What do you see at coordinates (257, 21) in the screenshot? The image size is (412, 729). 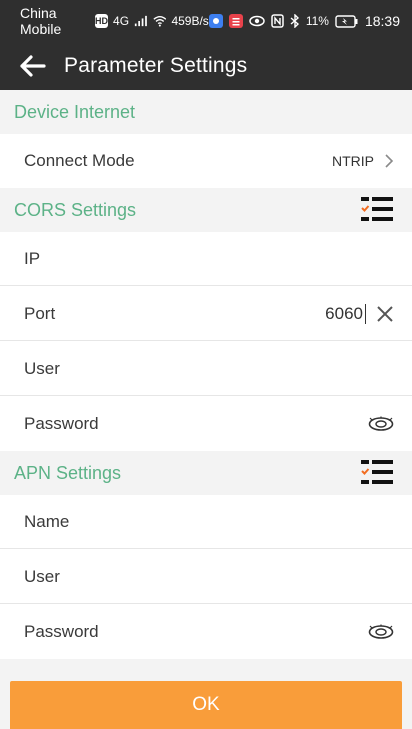 I see `eye-comfort-icon` at bounding box center [257, 21].